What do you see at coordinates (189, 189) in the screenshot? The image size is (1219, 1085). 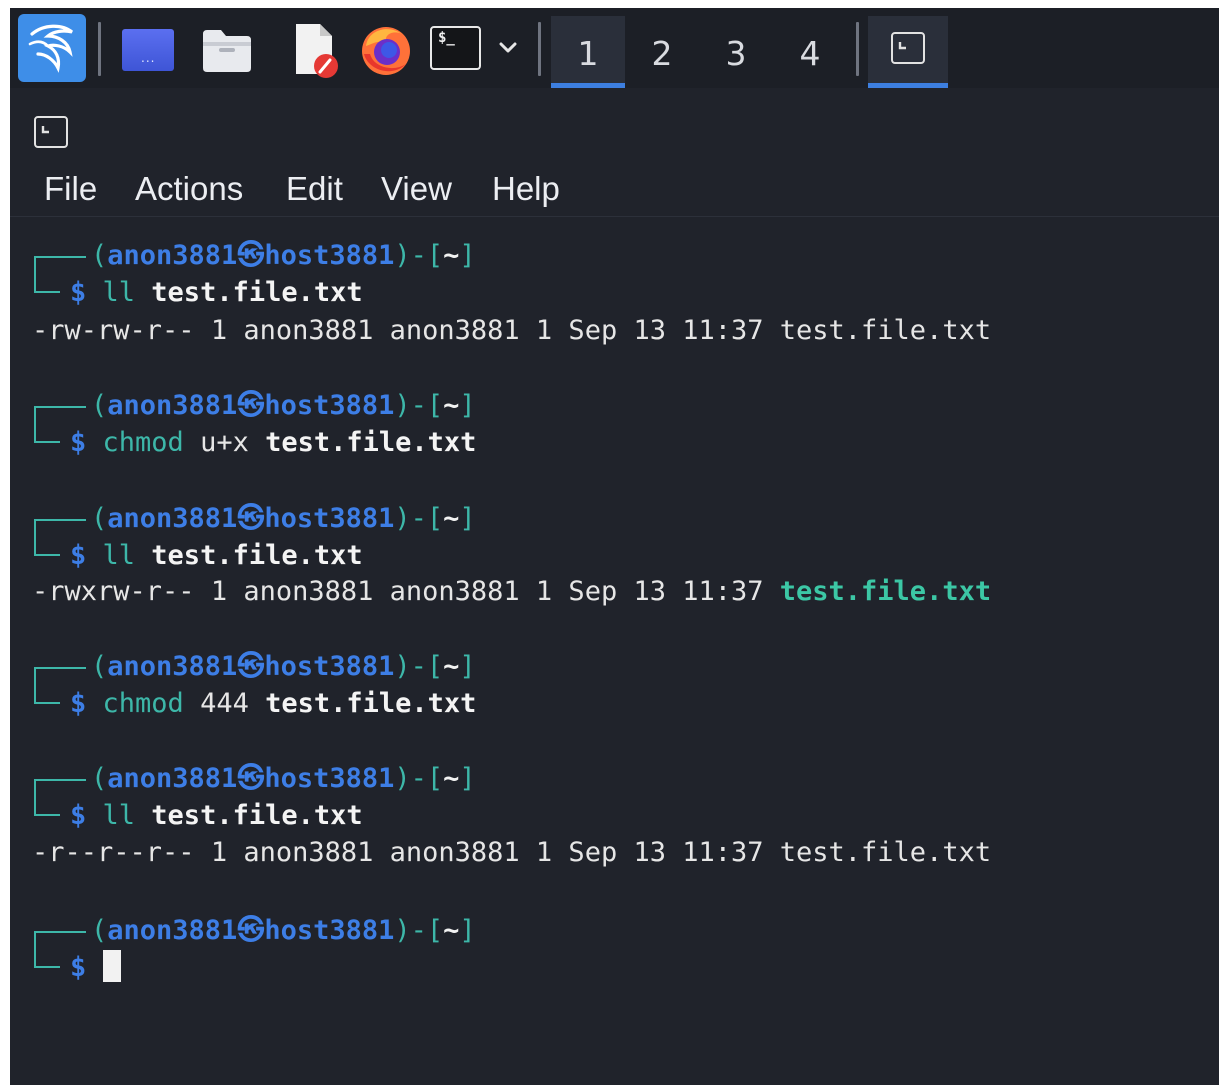 I see `menu-actions: Actions` at bounding box center [189, 189].